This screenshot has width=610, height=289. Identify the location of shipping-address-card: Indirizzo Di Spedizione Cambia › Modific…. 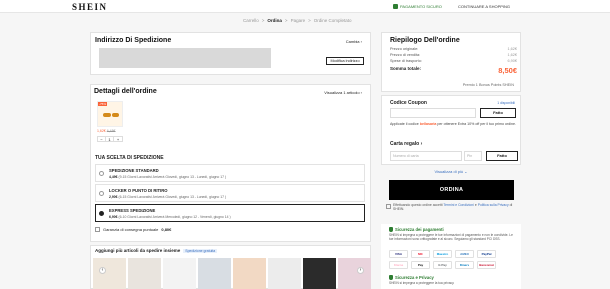
(230, 53).